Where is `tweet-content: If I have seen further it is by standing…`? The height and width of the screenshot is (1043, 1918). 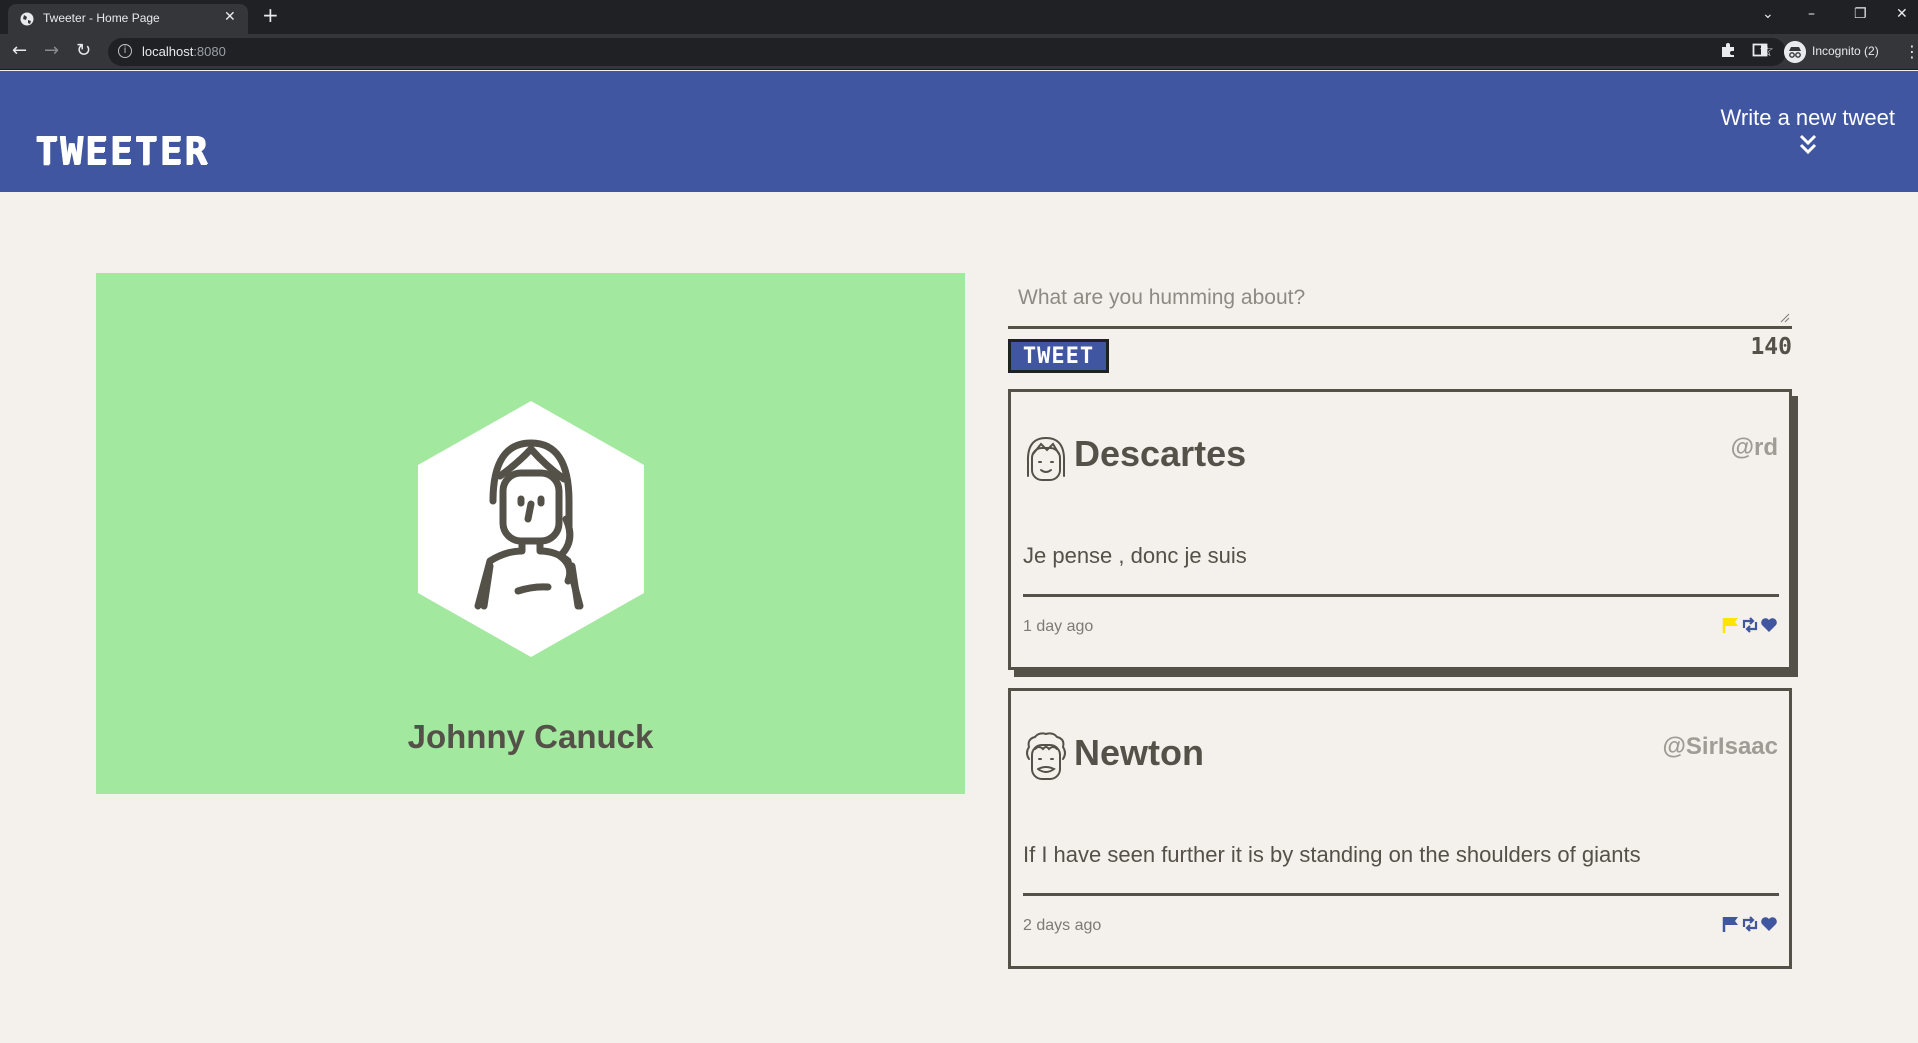 tweet-content: If I have seen further it is by standing… is located at coordinates (1332, 854).